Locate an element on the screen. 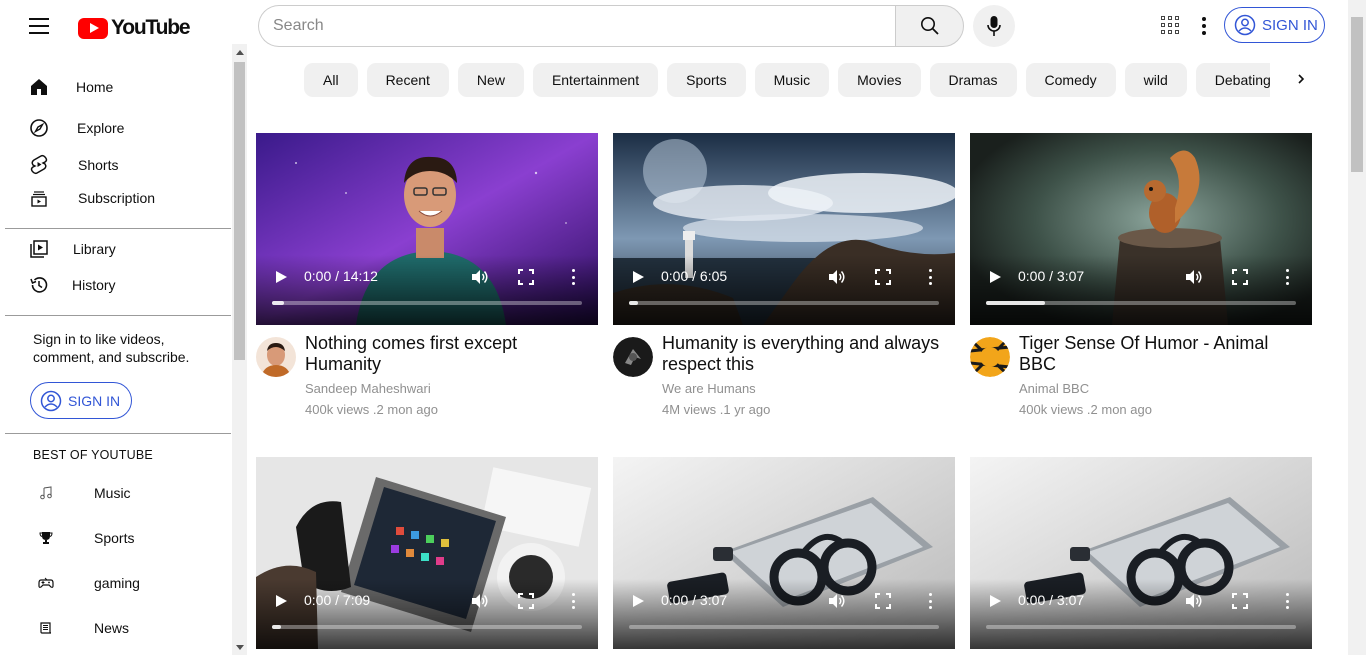 This screenshot has width=1366, height=655. chip-wild: wild is located at coordinates (1155, 80).